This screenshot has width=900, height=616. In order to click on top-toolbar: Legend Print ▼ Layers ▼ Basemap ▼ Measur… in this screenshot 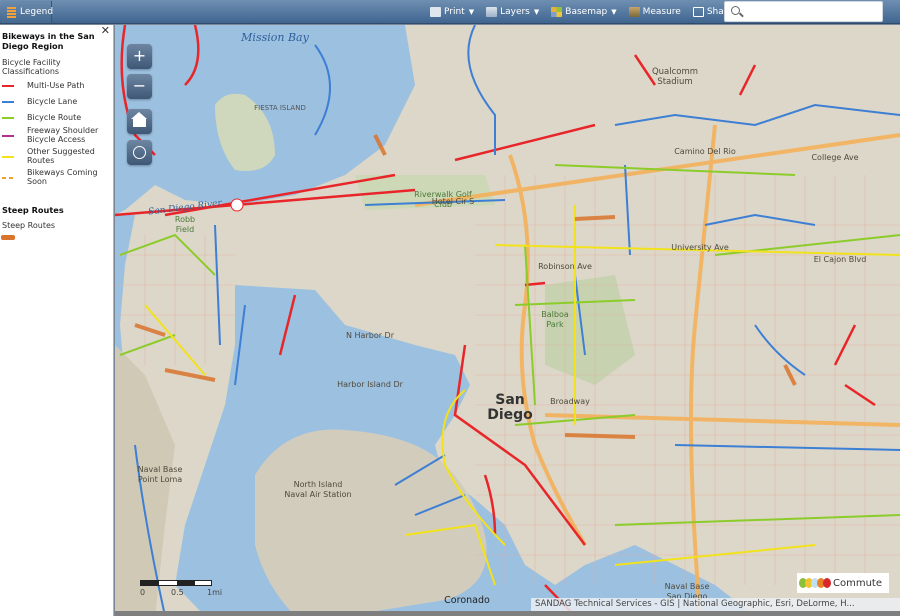, I will do `click(450, 12)`.